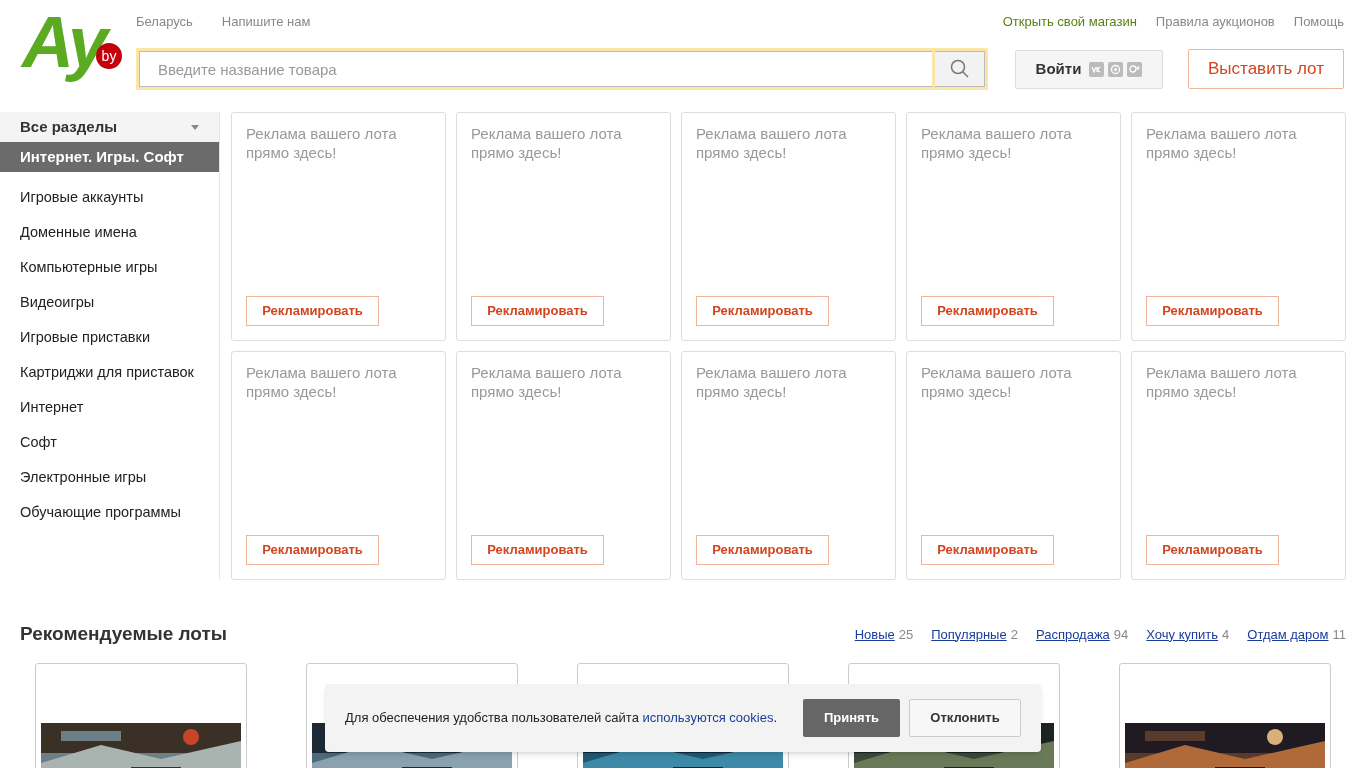  What do you see at coordinates (1288, 634) in the screenshot?
I see `filter-link: Отдам даром` at bounding box center [1288, 634].